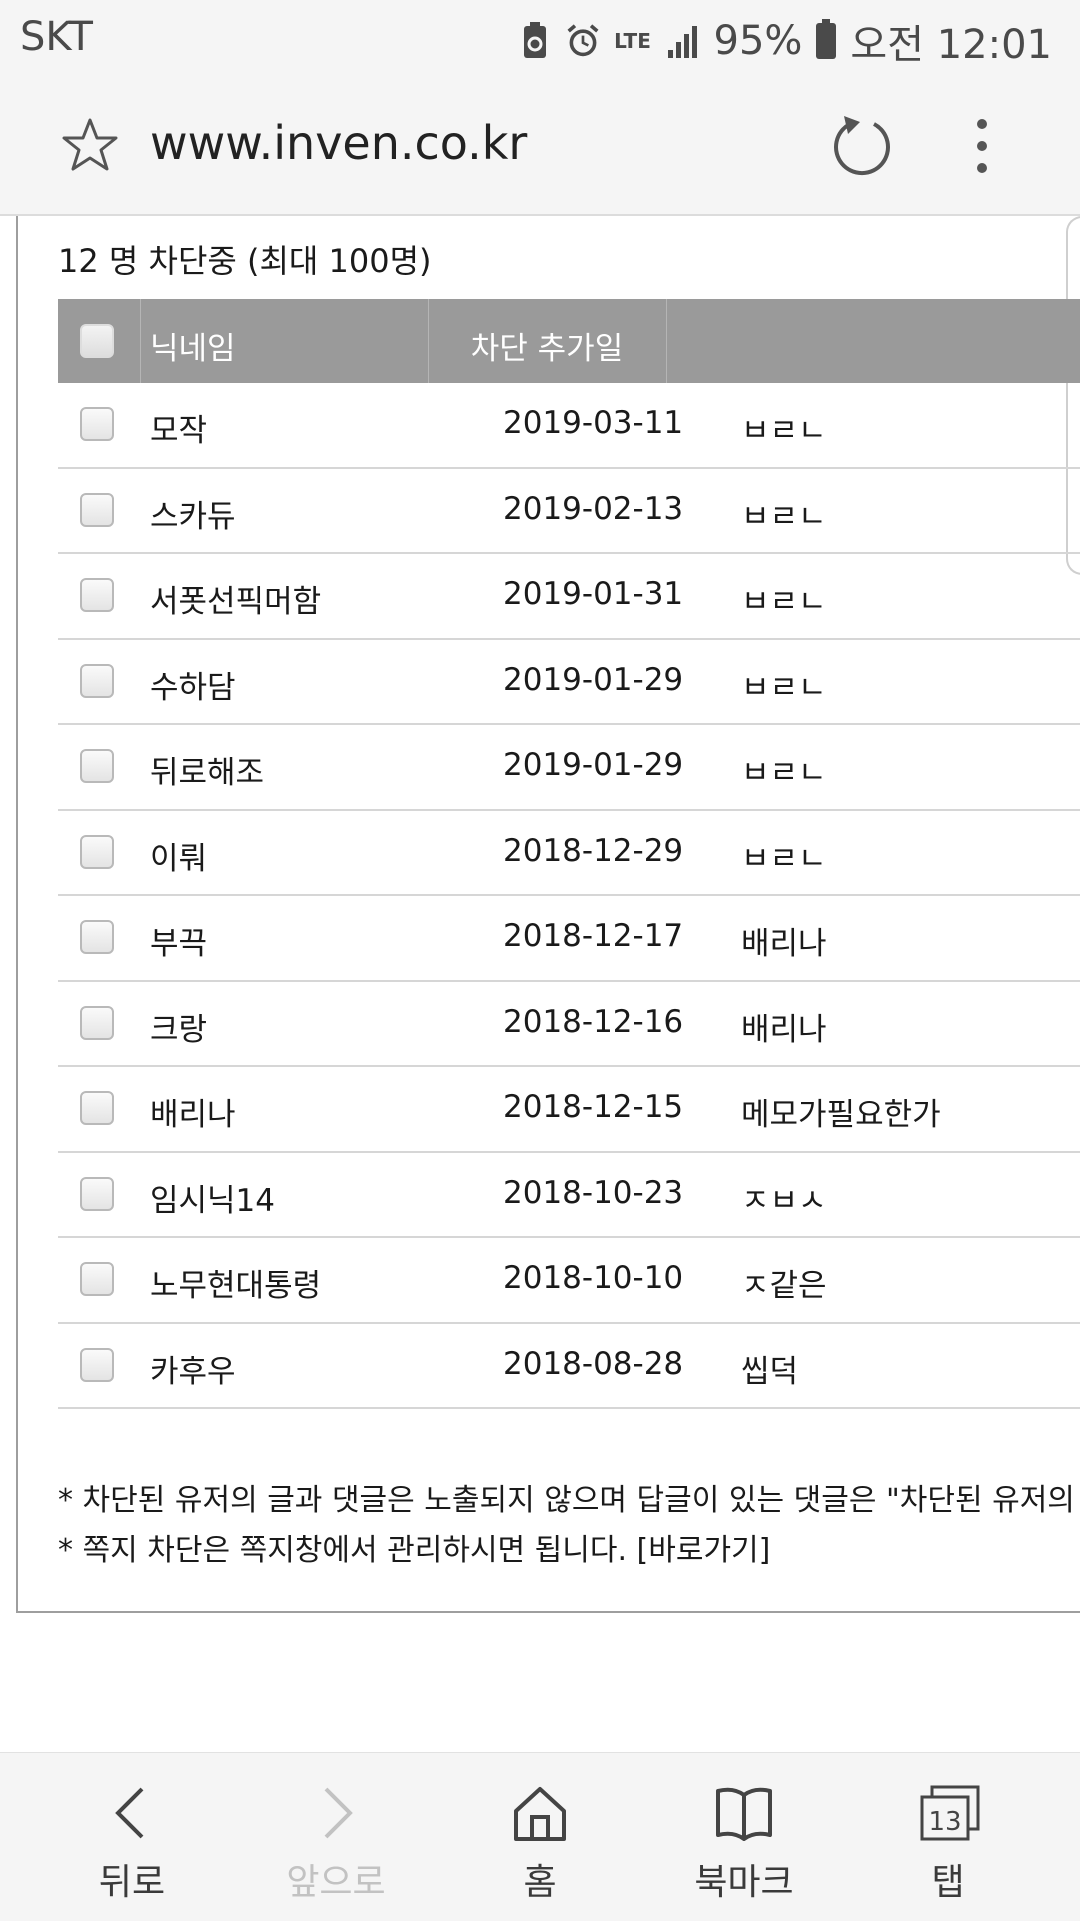 Image resolution: width=1080 pixels, height=1921 pixels. I want to click on nickname-cell: 이뤄, so click(179, 858).